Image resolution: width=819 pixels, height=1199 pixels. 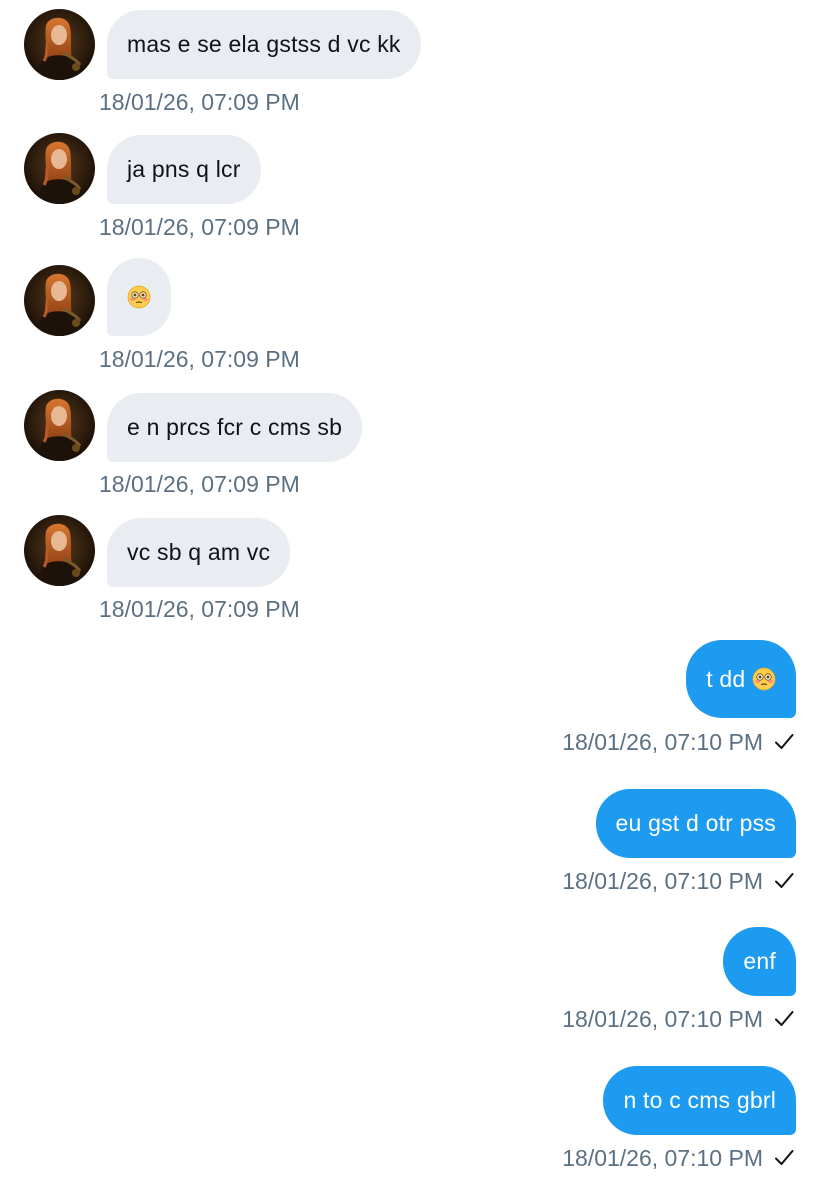 I want to click on message-text: enf, so click(x=759, y=961).